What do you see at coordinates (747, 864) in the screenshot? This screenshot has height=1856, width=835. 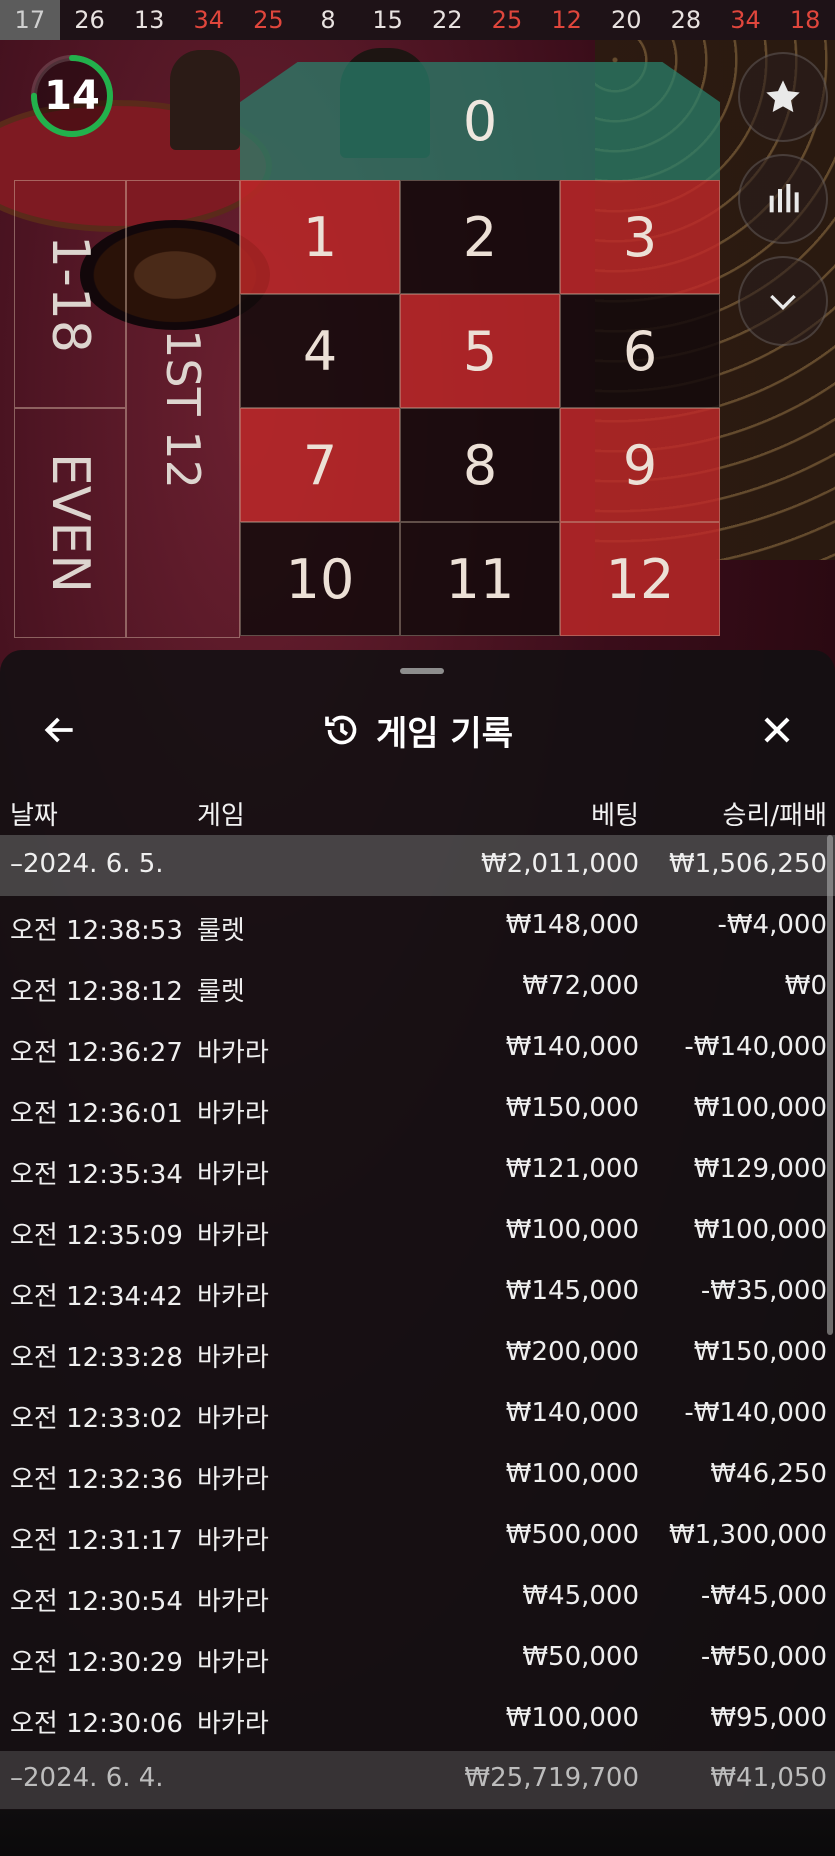 I see `group-result-total: ₩1,506,250` at bounding box center [747, 864].